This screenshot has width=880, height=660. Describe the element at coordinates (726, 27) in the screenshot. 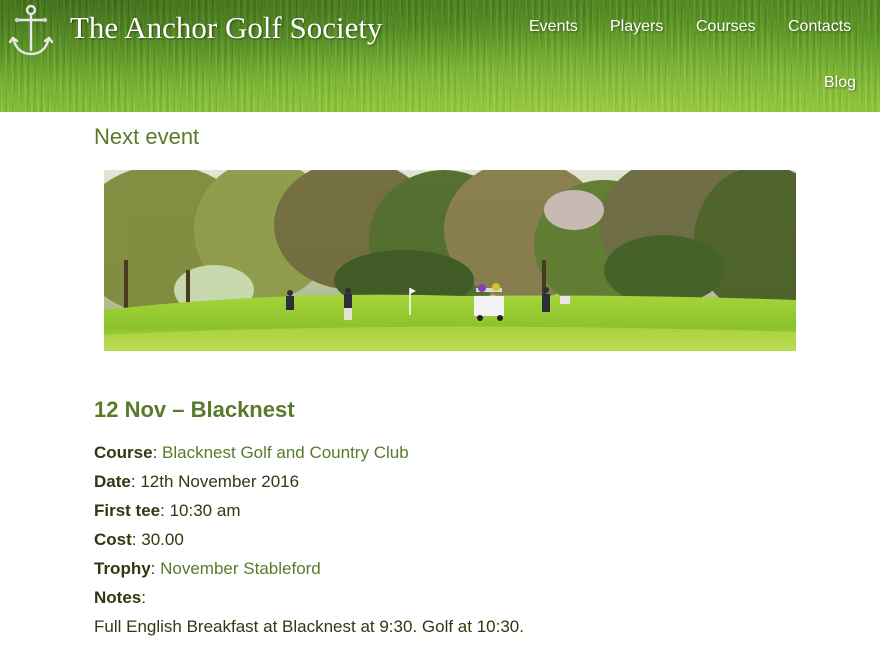

I see `nav-courses: Courses` at that location.